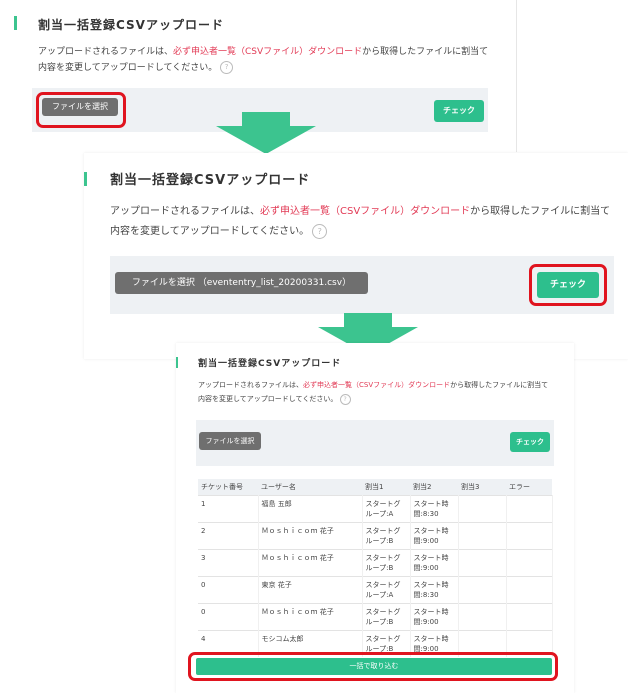 The height and width of the screenshot is (693, 628). What do you see at coordinates (228, 563) in the screenshot?
I see `ticket-number-cell: 3` at bounding box center [228, 563].